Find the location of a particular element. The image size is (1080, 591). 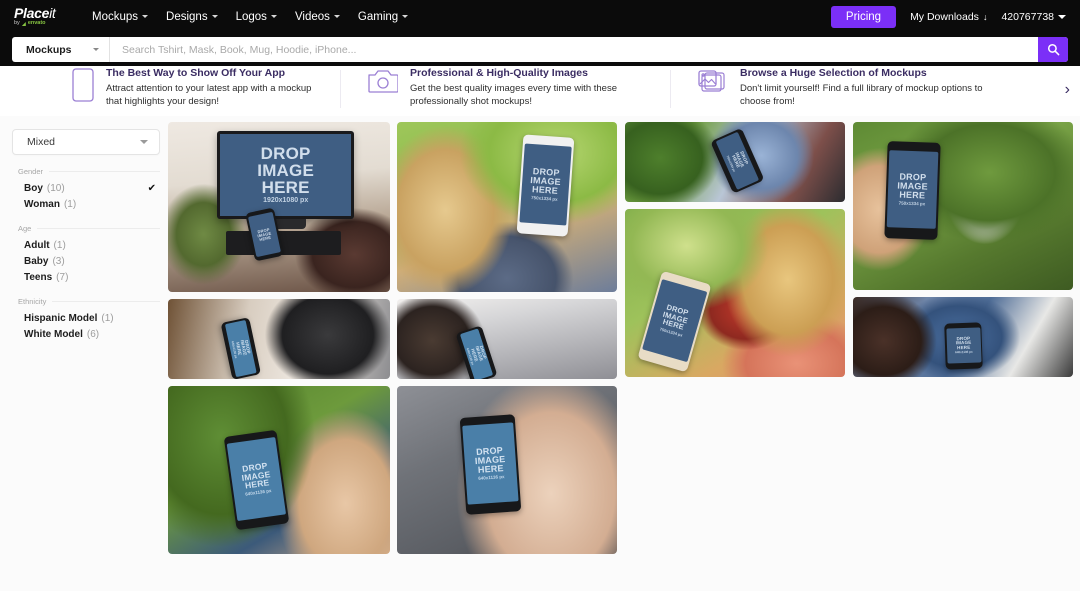

facet-header: Gender is located at coordinates (86, 171).